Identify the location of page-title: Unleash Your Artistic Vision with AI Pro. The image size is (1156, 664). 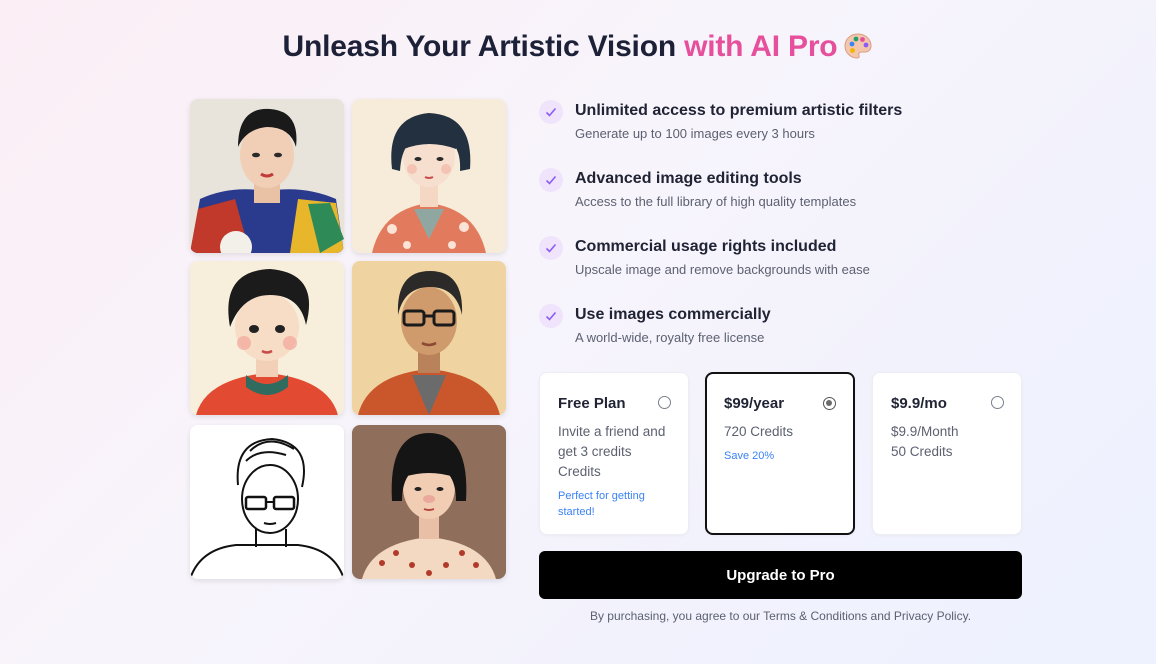
(578, 49).